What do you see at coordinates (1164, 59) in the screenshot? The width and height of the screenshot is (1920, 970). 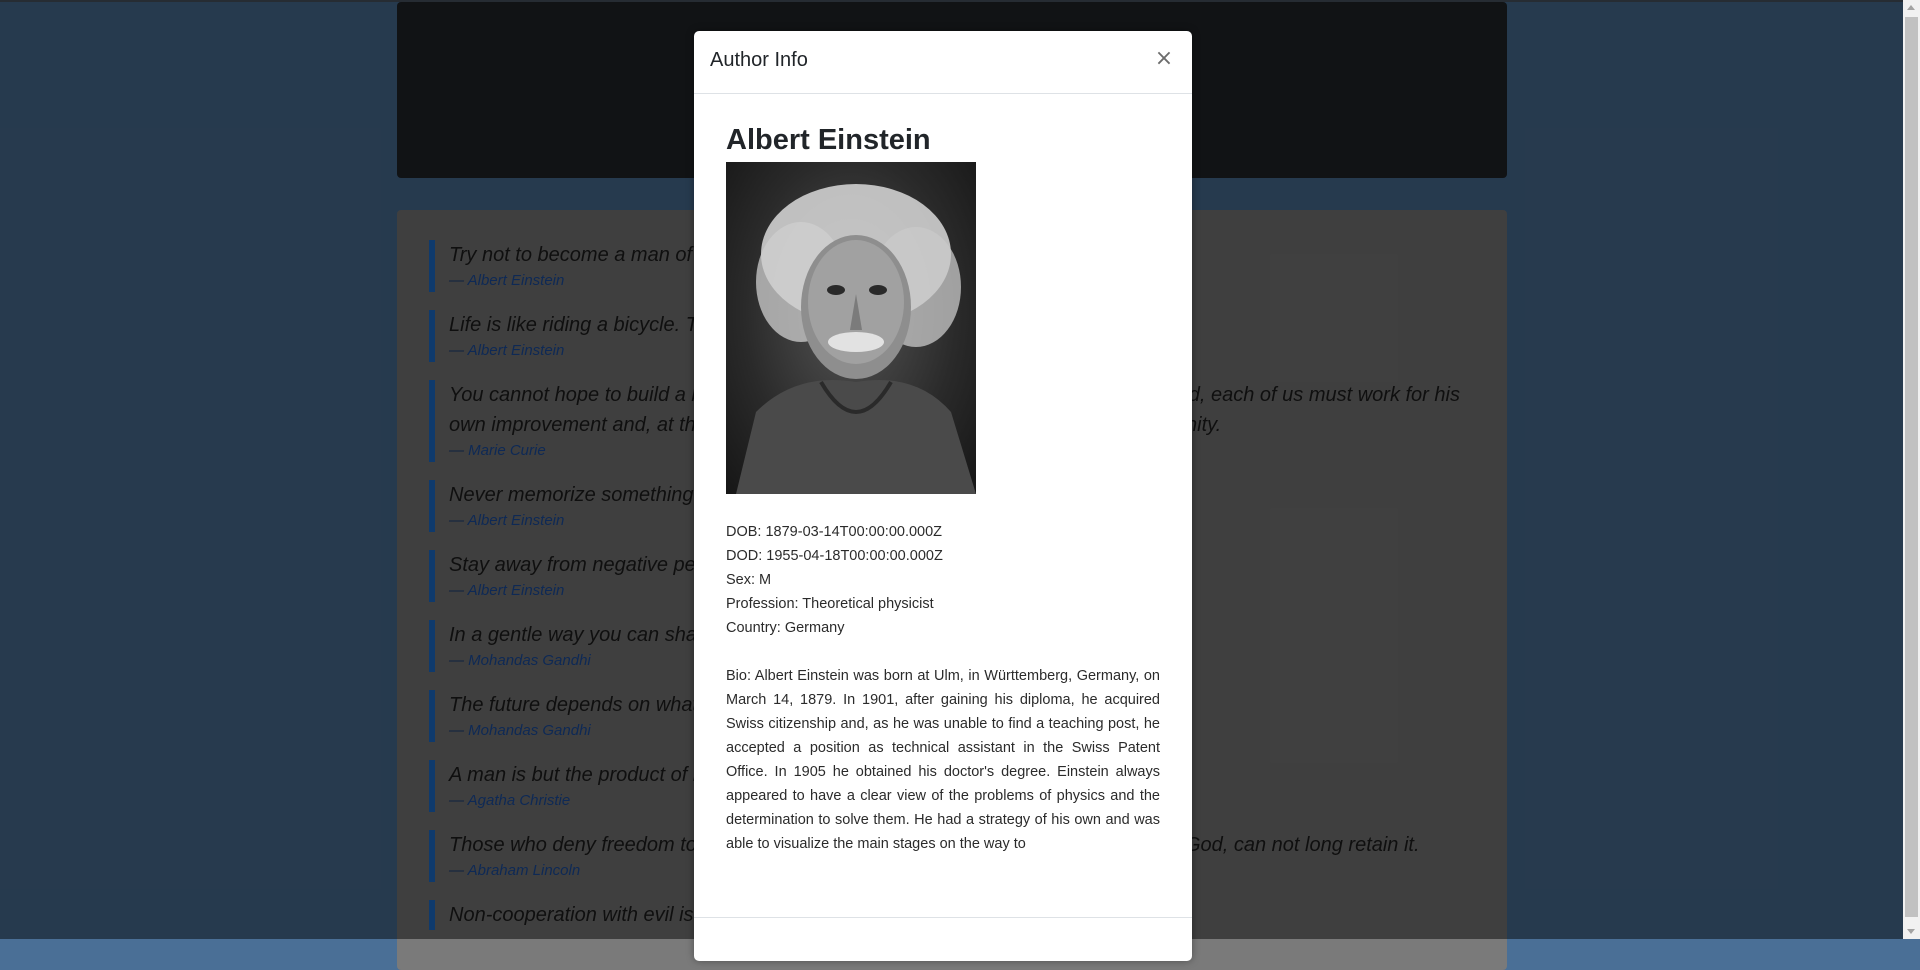 I see `close-button: ×` at bounding box center [1164, 59].